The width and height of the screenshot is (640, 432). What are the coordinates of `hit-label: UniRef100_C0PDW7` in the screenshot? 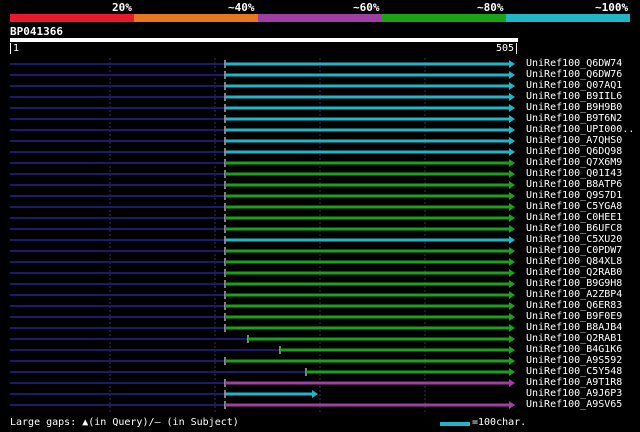 It's located at (574, 250).